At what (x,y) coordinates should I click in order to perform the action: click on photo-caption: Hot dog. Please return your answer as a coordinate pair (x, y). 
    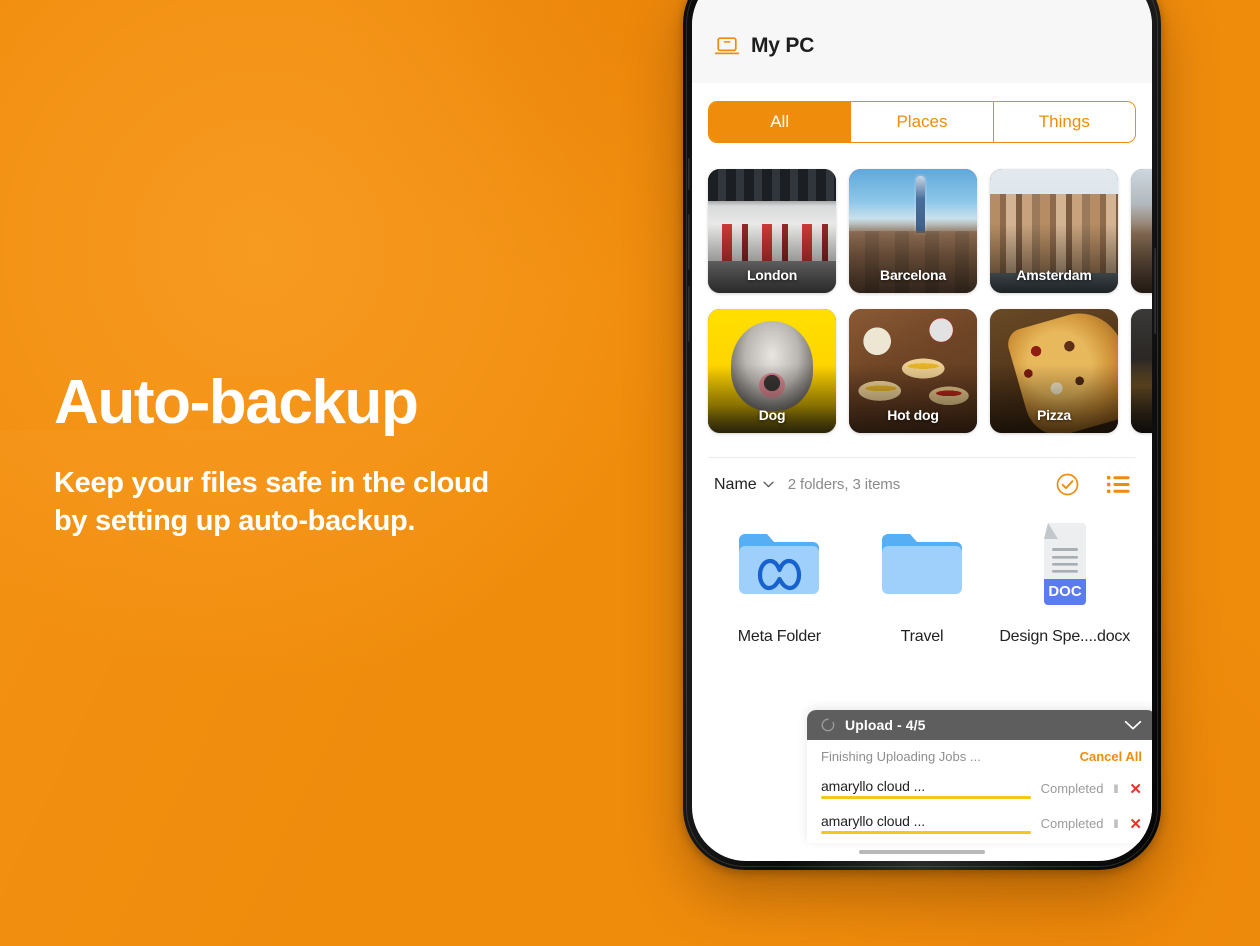
    Looking at the image, I should click on (913, 415).